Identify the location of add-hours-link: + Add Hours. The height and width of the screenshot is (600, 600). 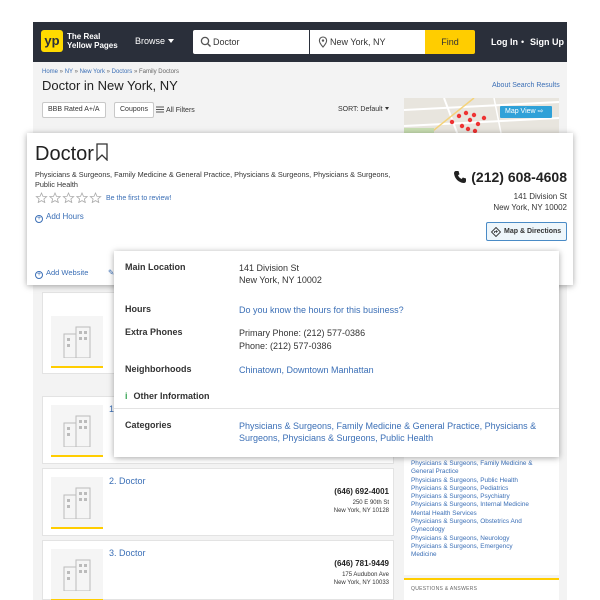
(59, 217).